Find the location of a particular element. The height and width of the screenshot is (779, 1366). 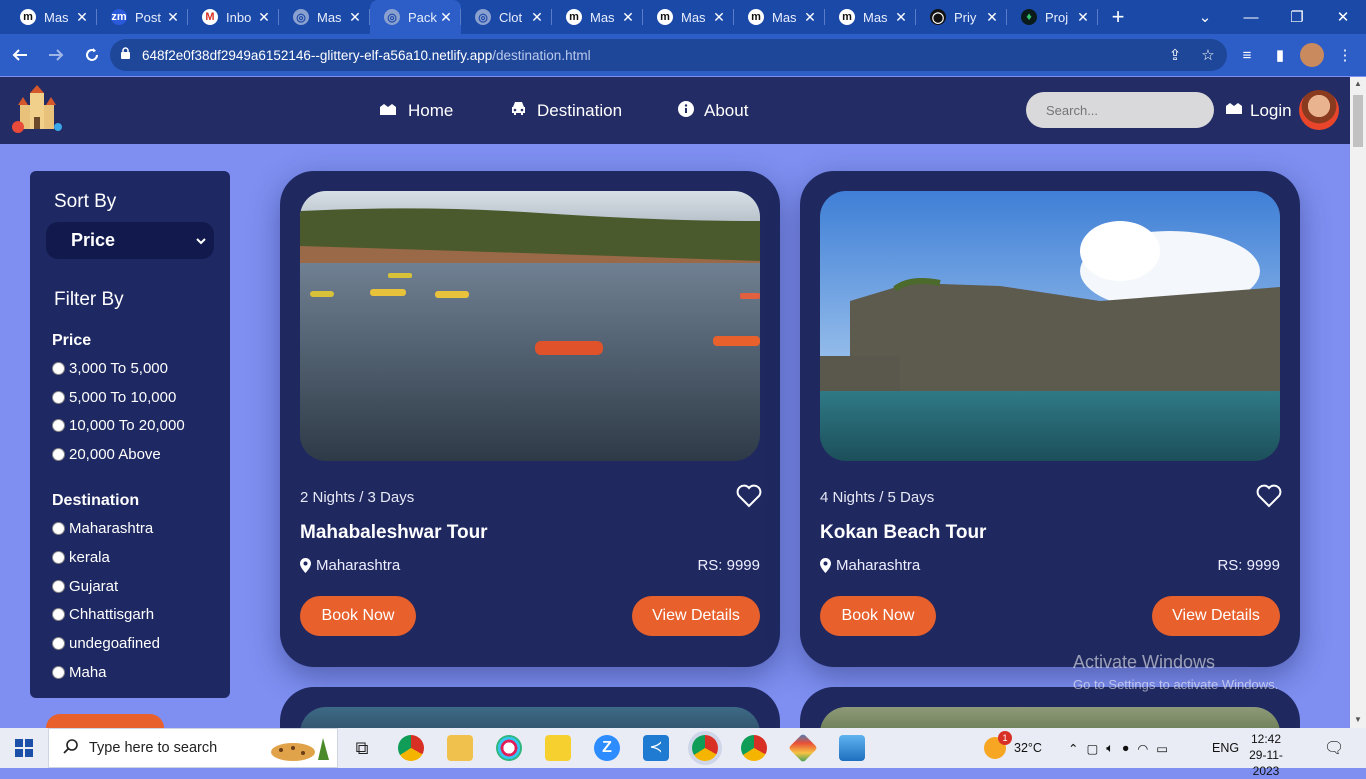

taskbar-clock: 12:42 29-11-2023 is located at coordinates (1266, 755).